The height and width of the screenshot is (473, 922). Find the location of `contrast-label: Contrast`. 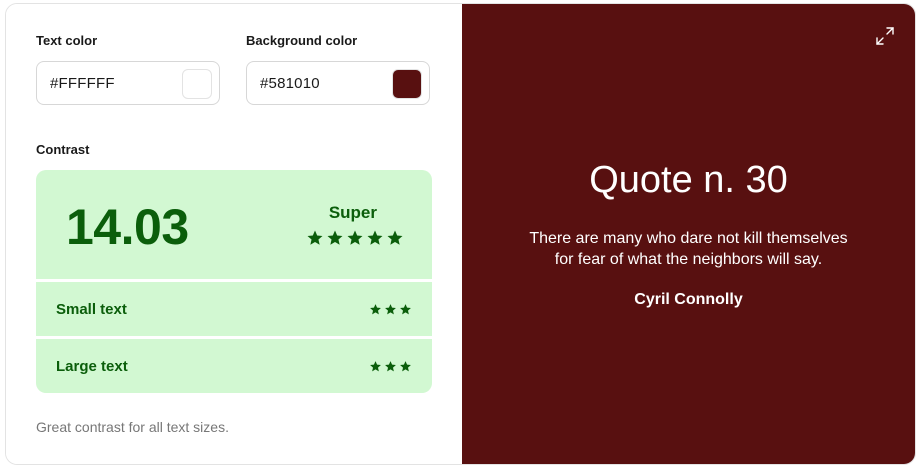

contrast-label: Contrast is located at coordinates (63, 149).